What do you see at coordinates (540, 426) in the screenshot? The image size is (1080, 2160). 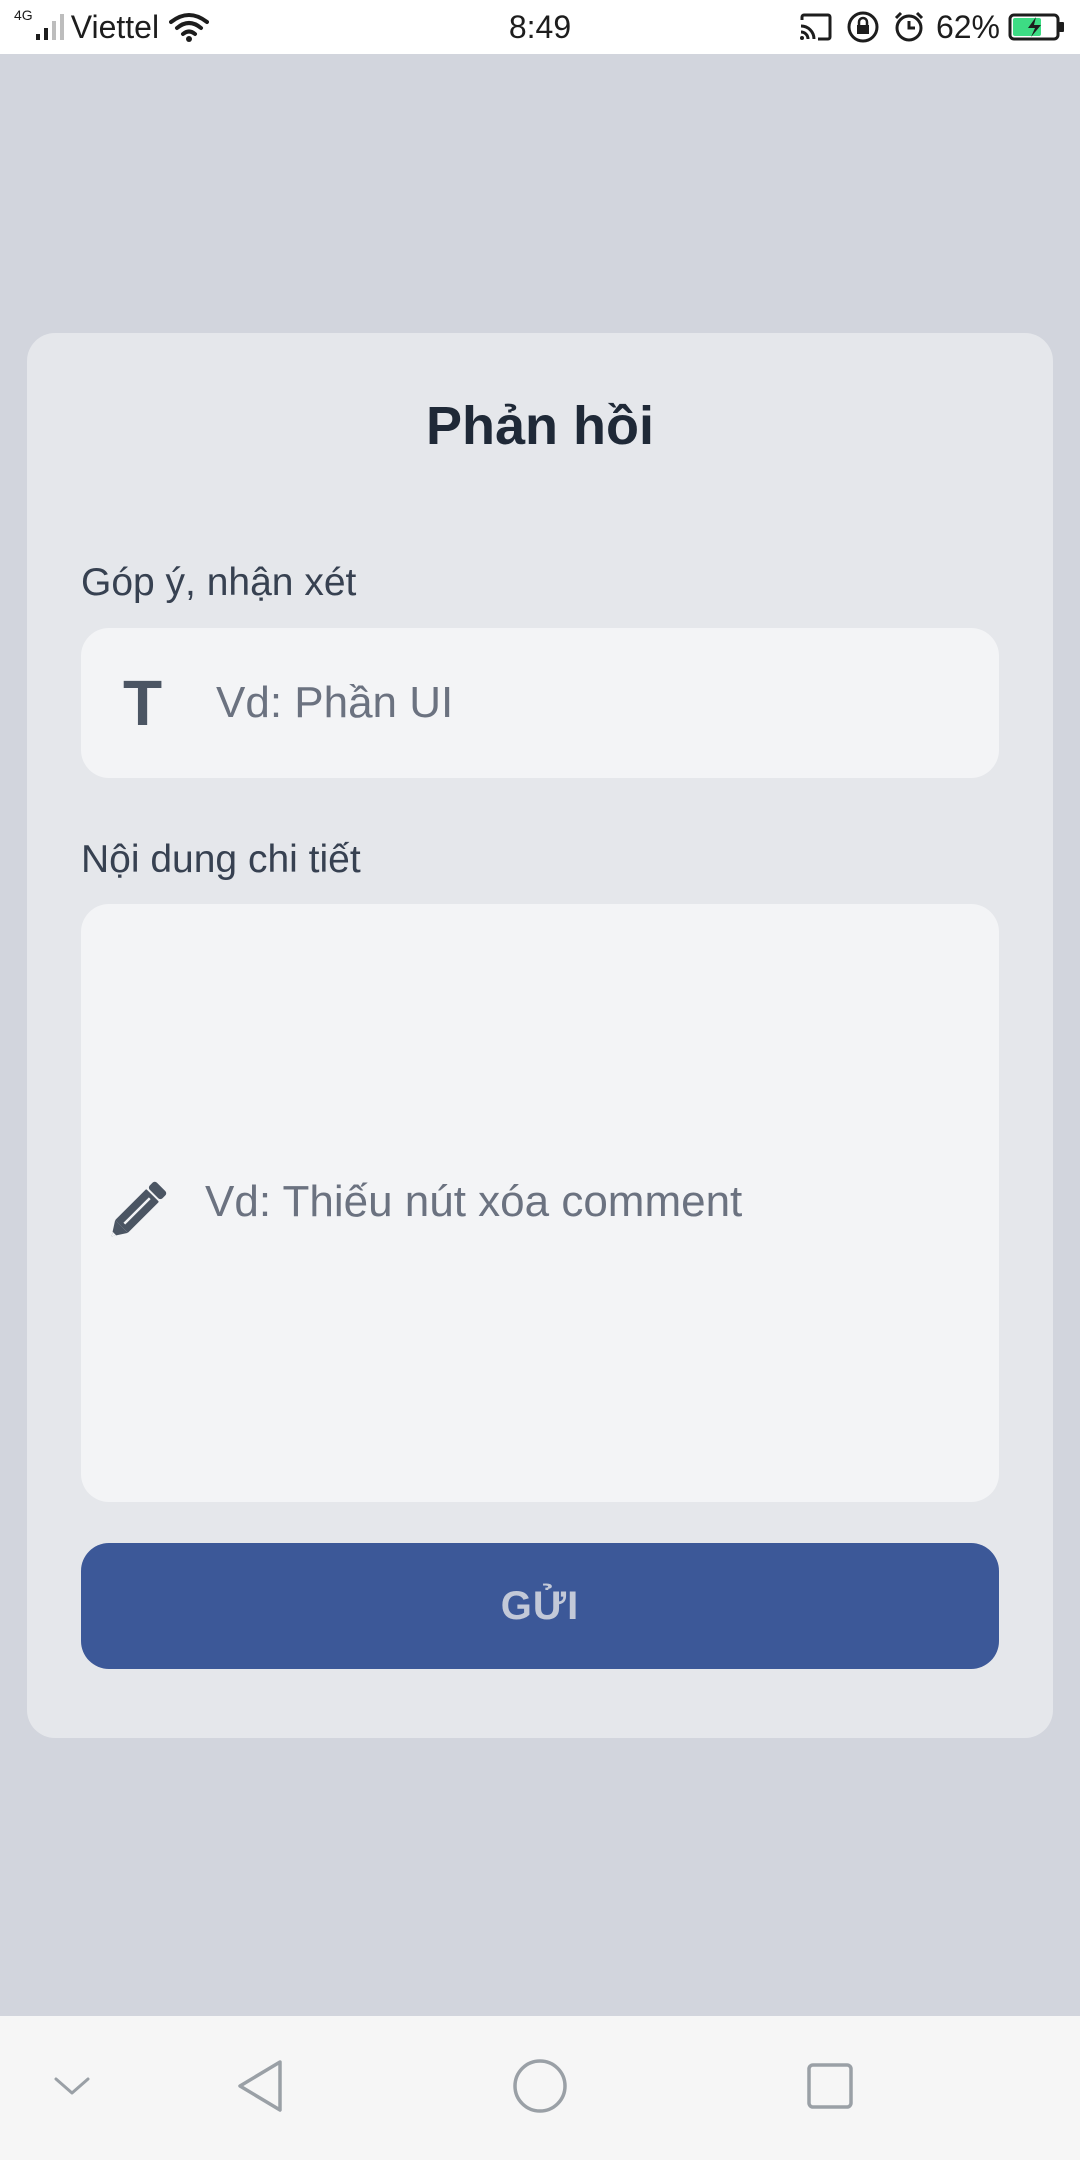 I see `page-title: Phản hồi` at bounding box center [540, 426].